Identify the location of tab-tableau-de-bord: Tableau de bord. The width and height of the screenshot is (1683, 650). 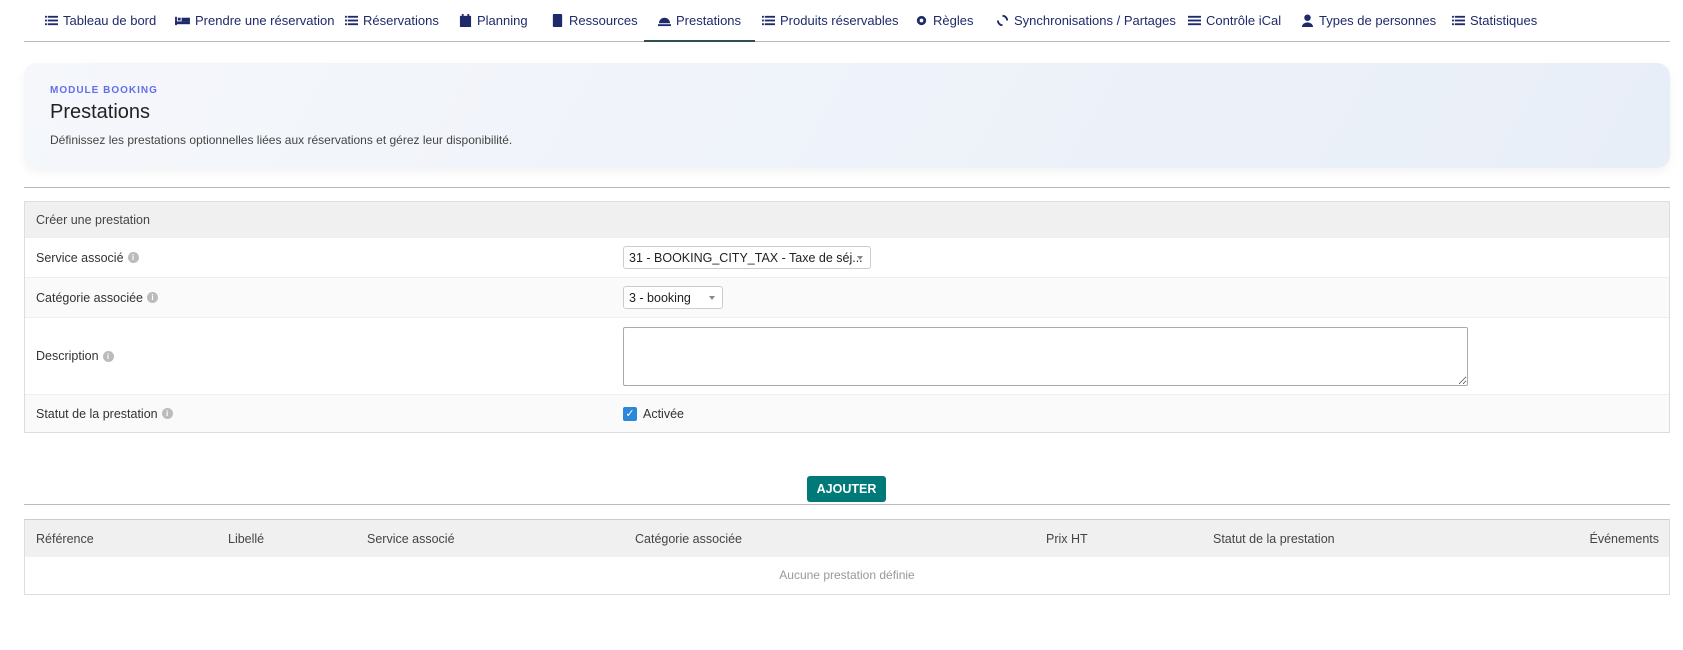
(100, 27).